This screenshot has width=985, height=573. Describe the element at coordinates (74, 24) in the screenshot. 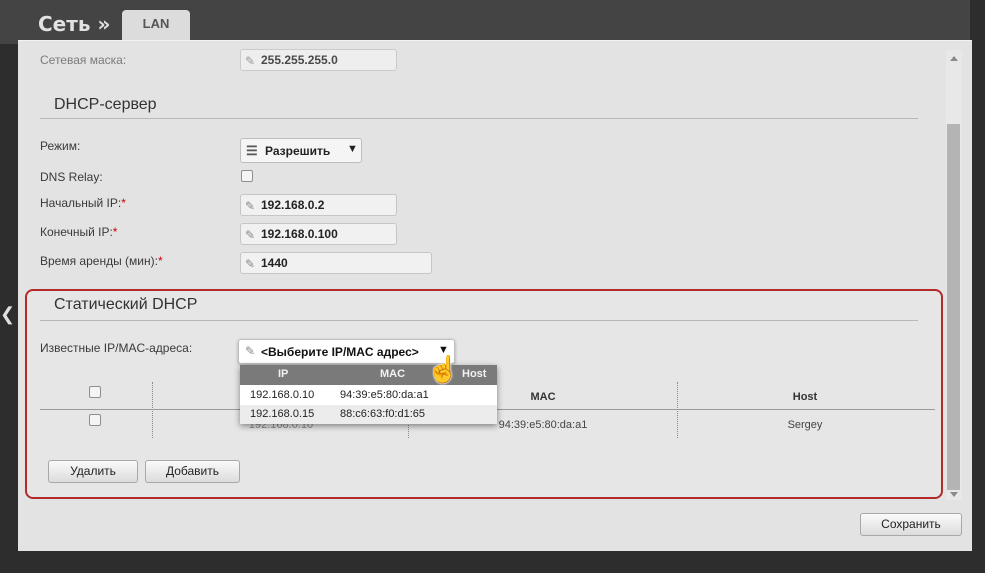

I see `page-title: Сеть »` at that location.